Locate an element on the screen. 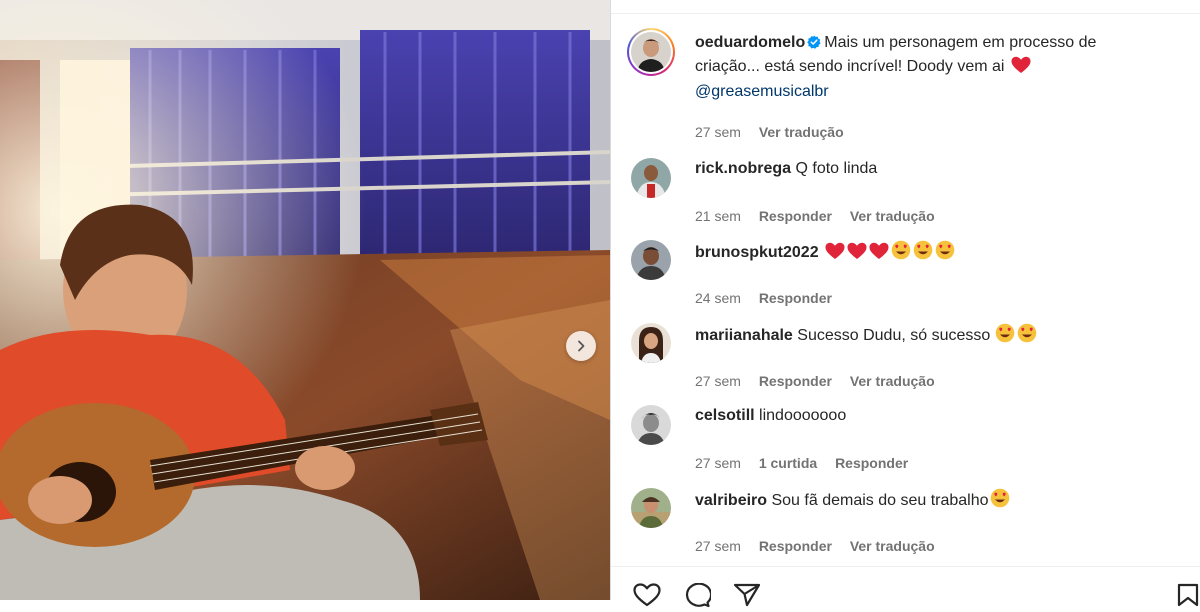 Image resolution: width=1200 pixels, height=612 pixels. comment-time: 24 sem is located at coordinates (718, 298).